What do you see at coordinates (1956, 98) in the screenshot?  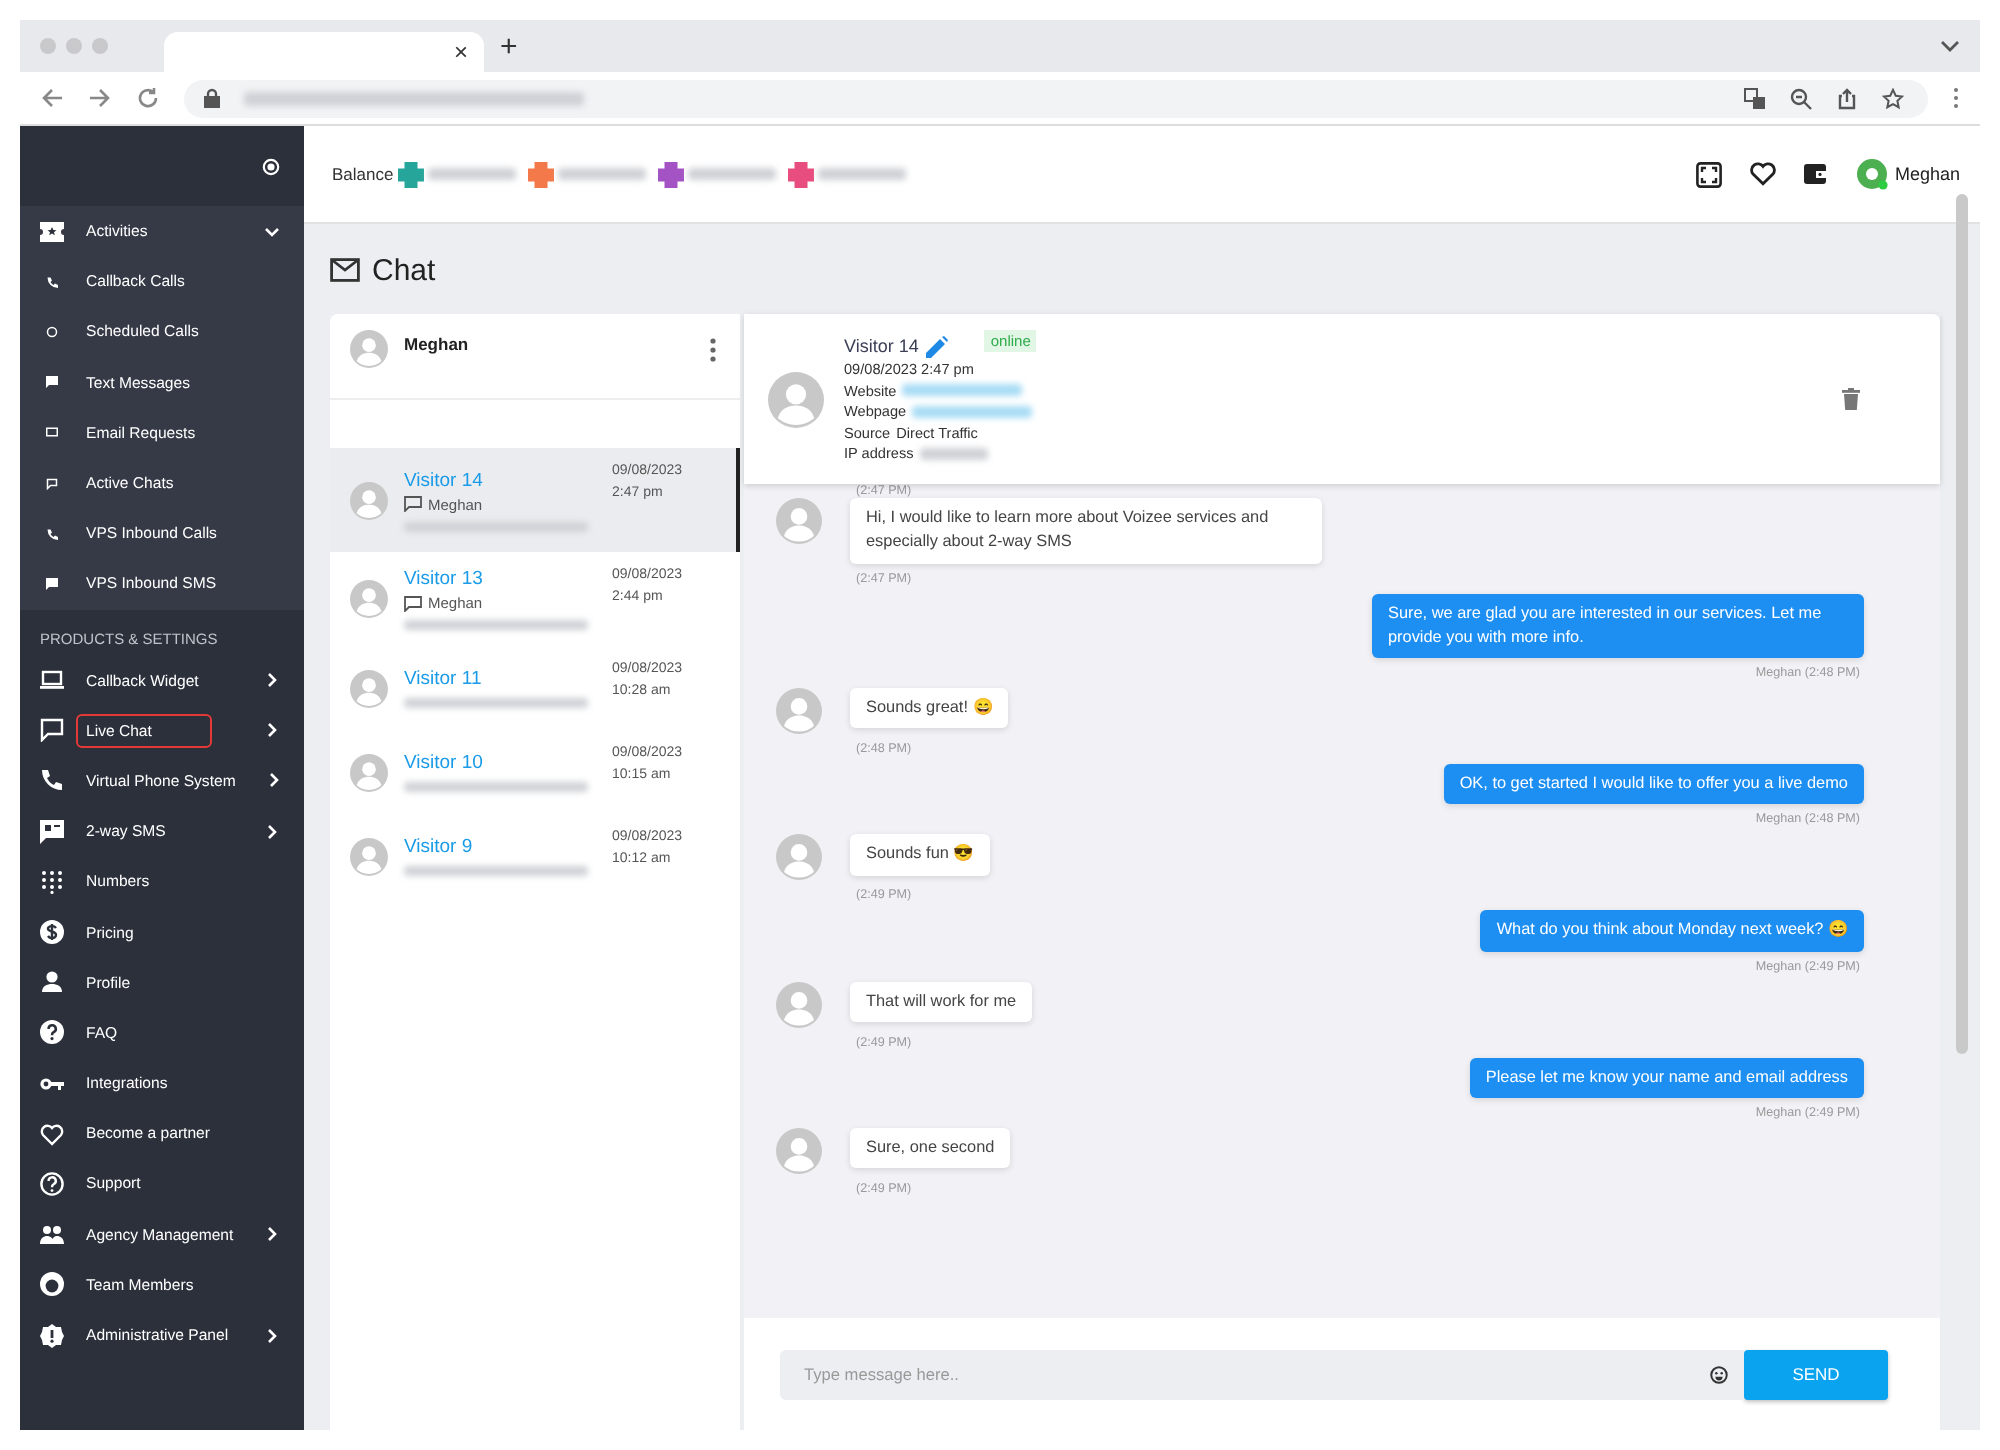 I see `menu-icon` at bounding box center [1956, 98].